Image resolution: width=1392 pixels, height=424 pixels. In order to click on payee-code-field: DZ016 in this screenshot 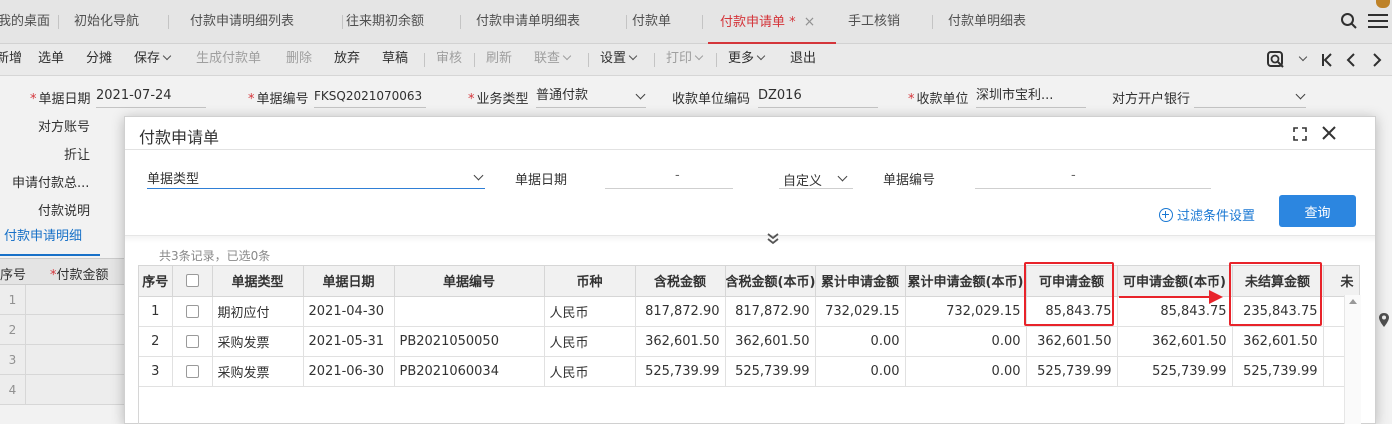, I will do `click(818, 97)`.